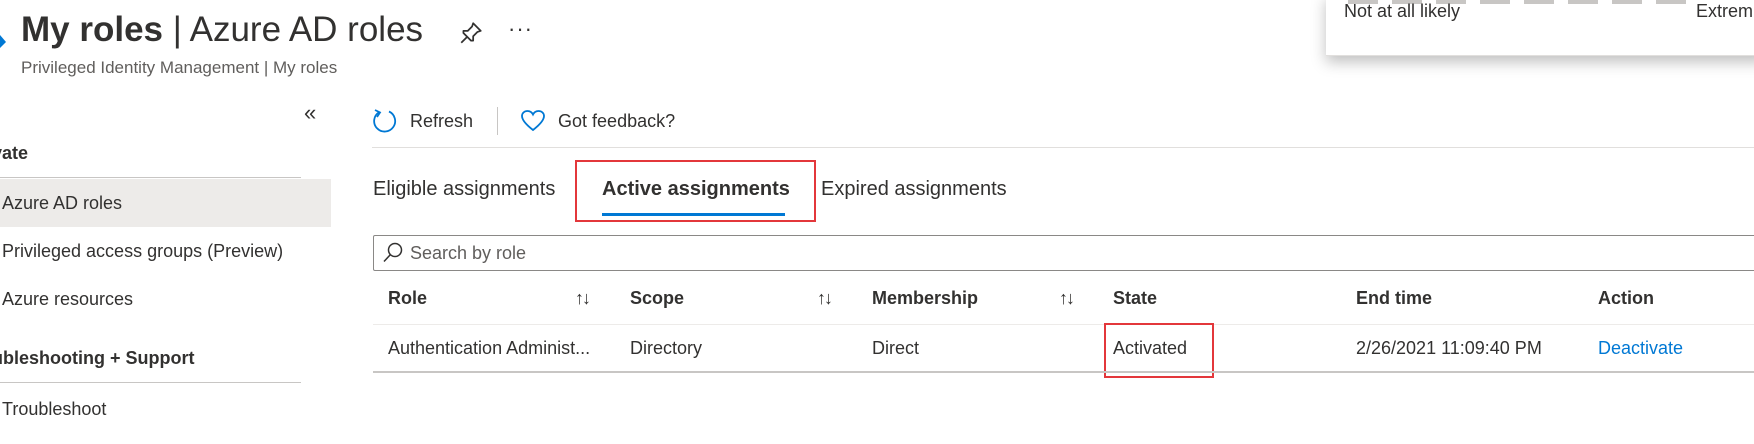 The width and height of the screenshot is (1754, 444). I want to click on toolbar-separator, so click(498, 121).